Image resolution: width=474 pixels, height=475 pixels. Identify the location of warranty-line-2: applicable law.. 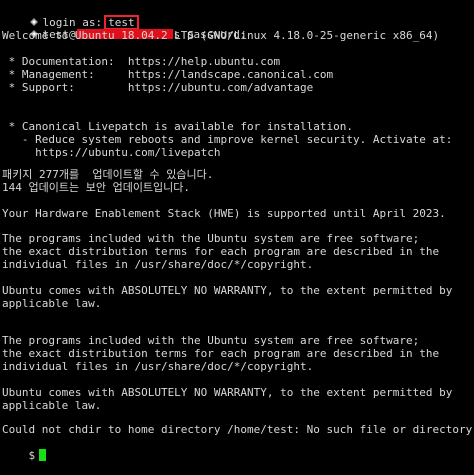
(52, 303).